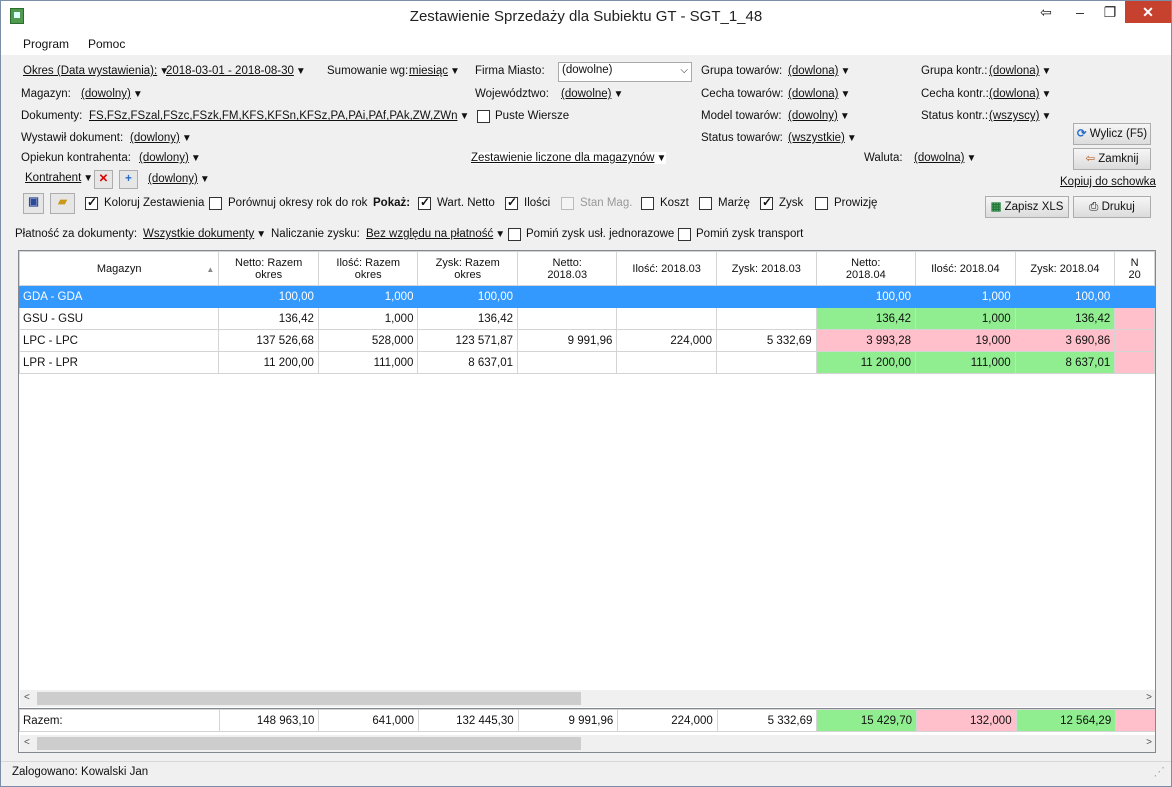 This screenshot has width=1172, height=787. Describe the element at coordinates (587, 698) in the screenshot. I see `horizontal-scrollbar: < >` at that location.